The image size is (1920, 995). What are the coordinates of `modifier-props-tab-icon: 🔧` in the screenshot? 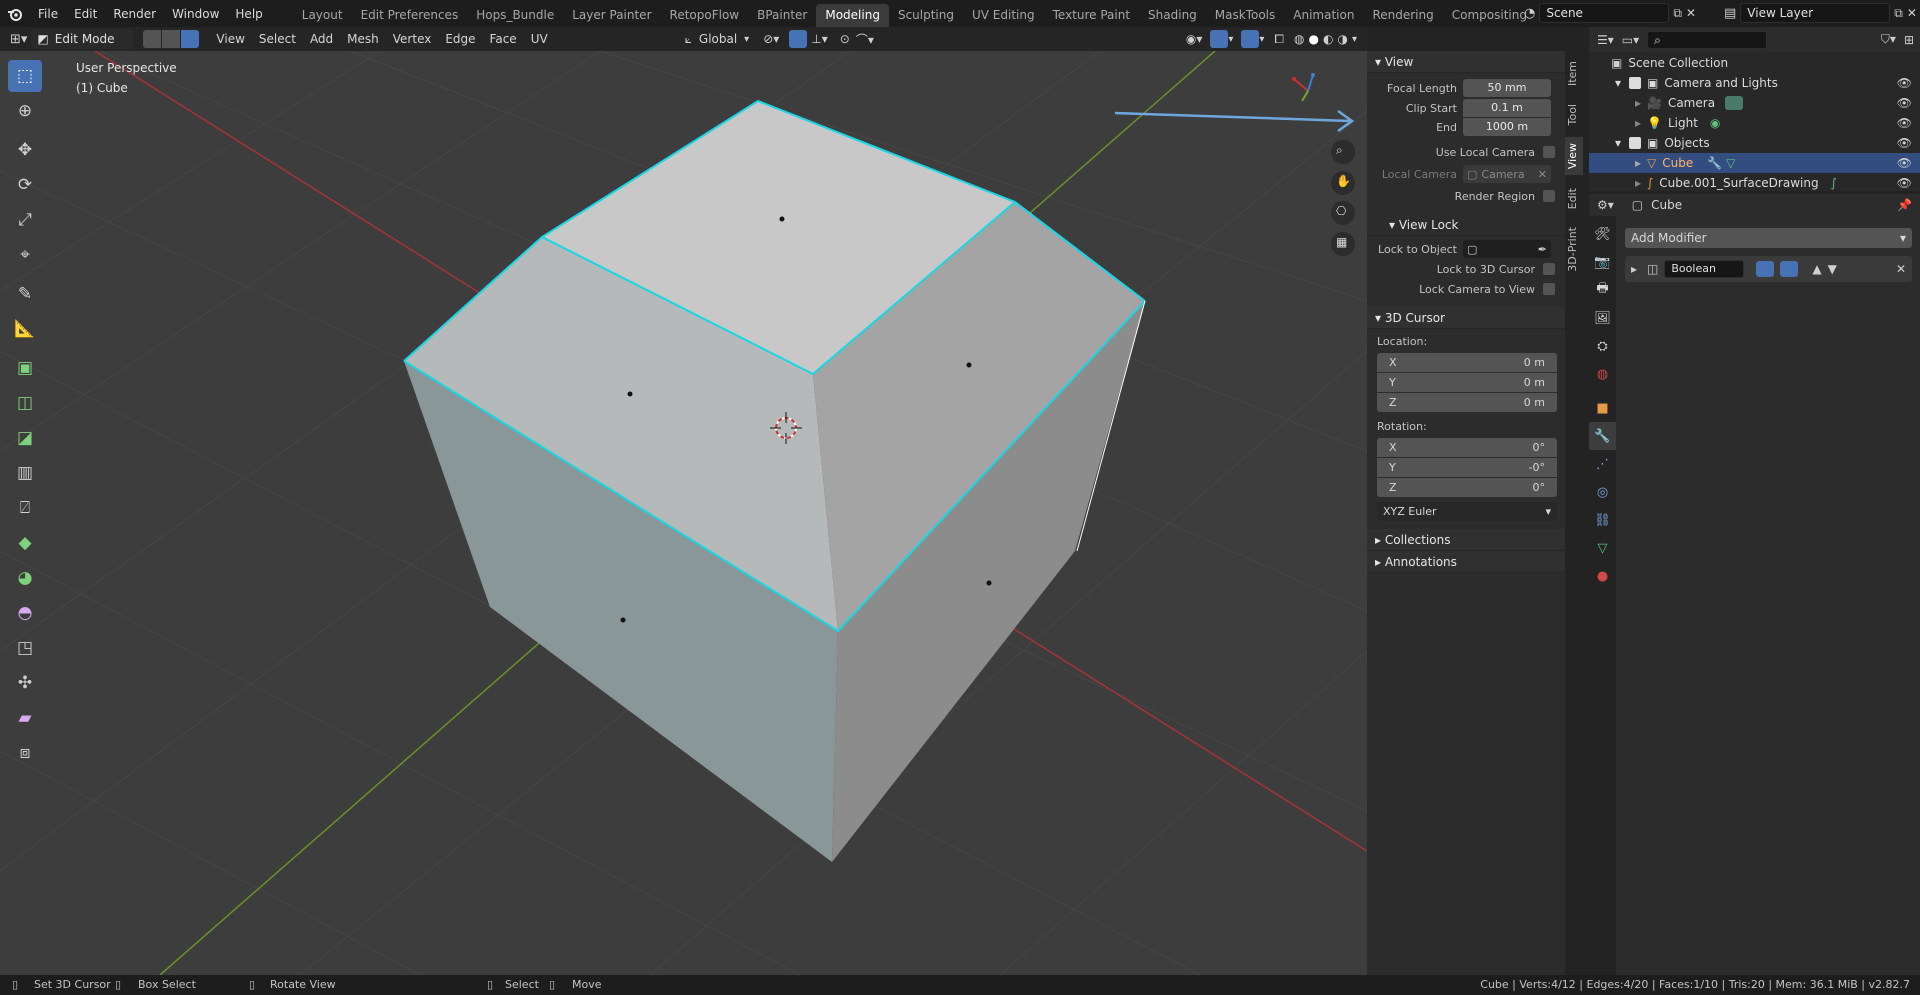 It's located at (1602, 436).